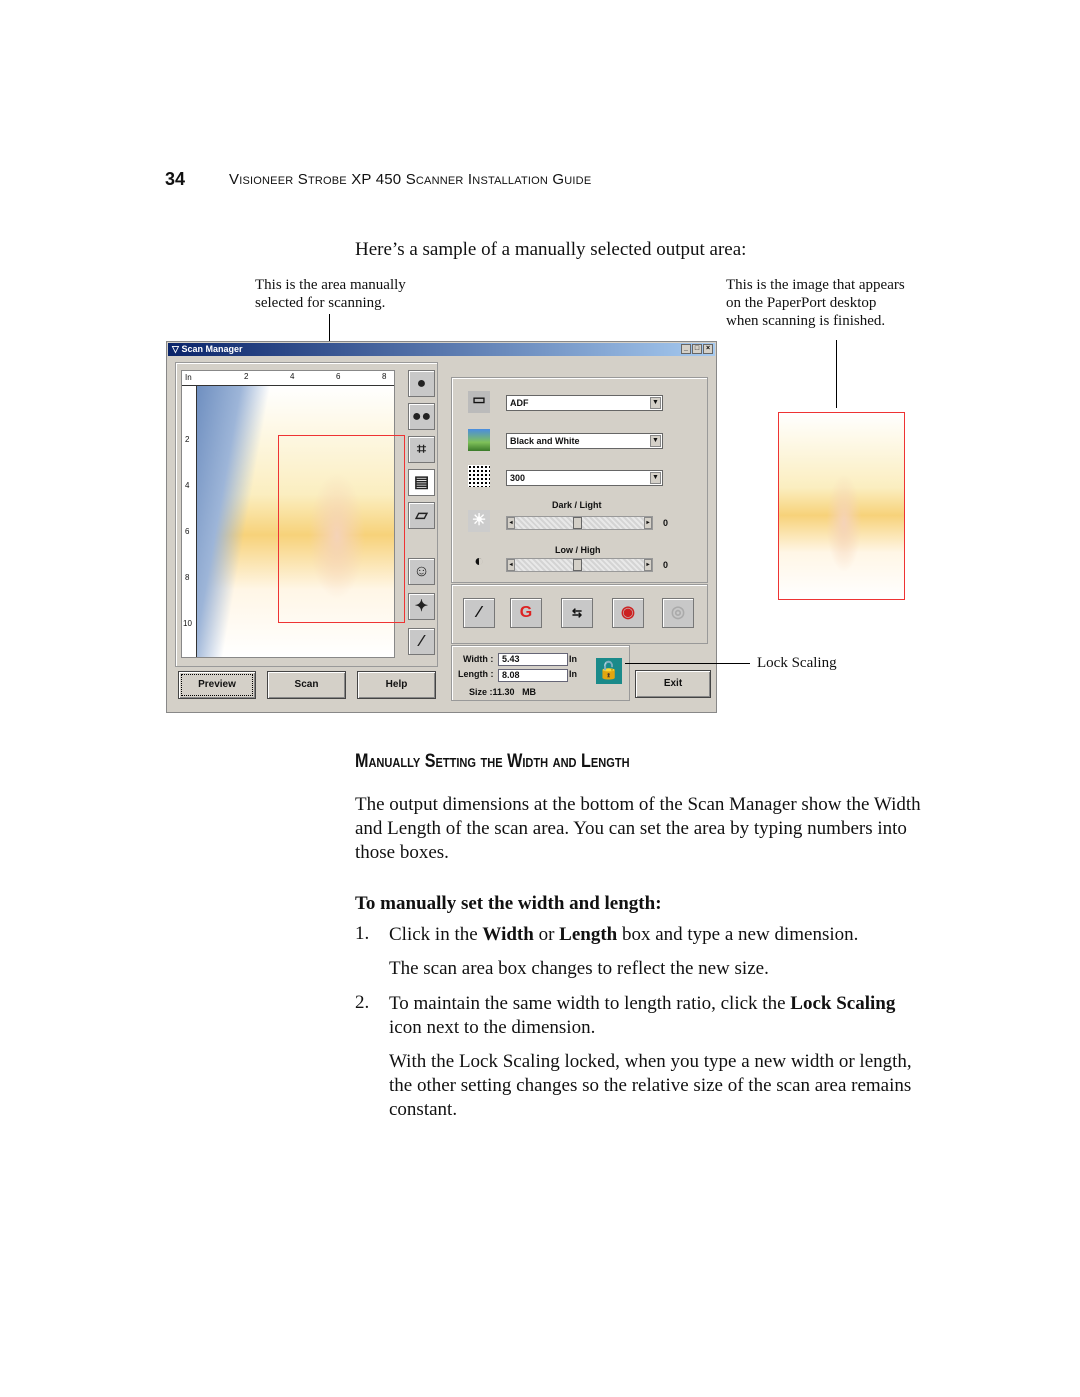 The height and width of the screenshot is (1397, 1080). What do you see at coordinates (212, 349) in the screenshot?
I see `window-title: Scan Manager` at bounding box center [212, 349].